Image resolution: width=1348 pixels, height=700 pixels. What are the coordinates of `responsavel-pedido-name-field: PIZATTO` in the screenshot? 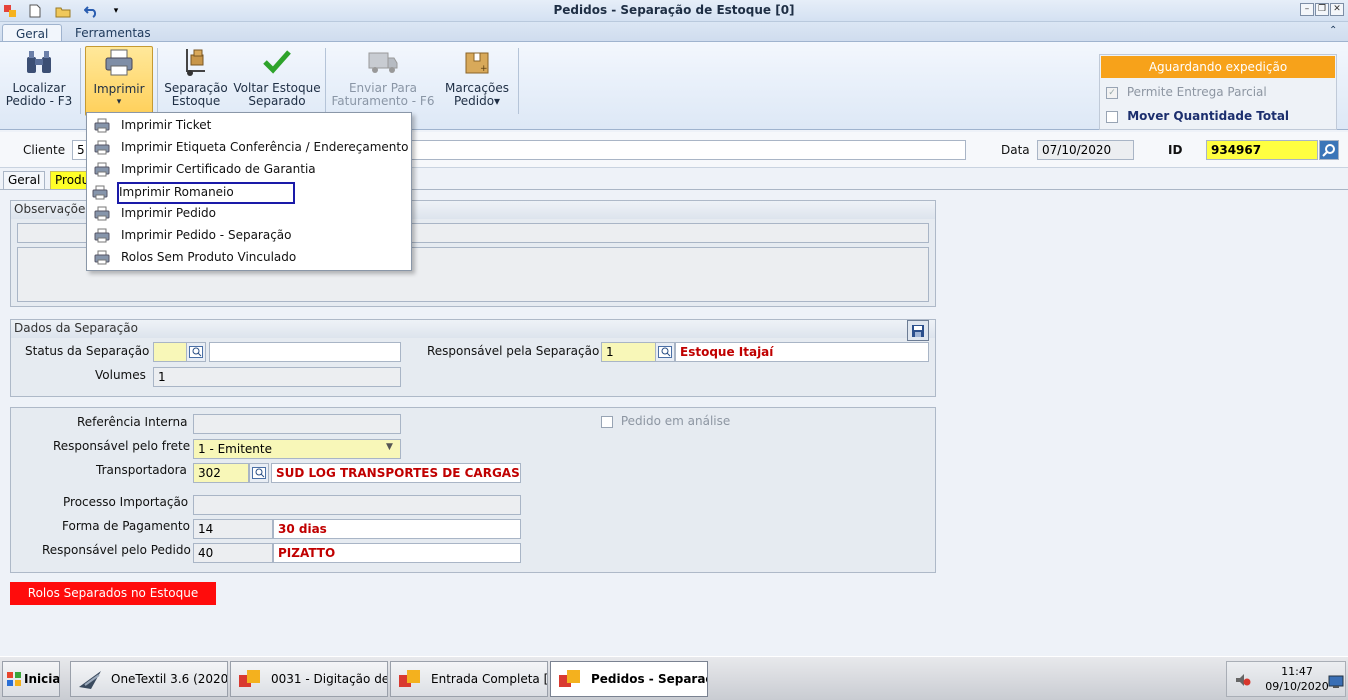 It's located at (397, 553).